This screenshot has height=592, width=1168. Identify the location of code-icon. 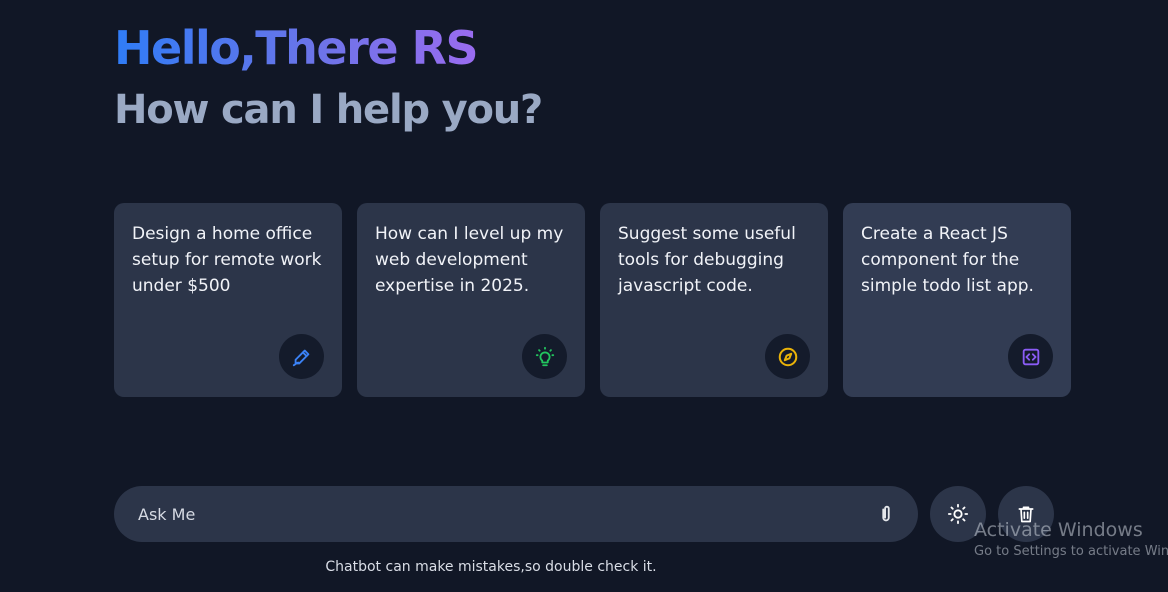
(1030, 356).